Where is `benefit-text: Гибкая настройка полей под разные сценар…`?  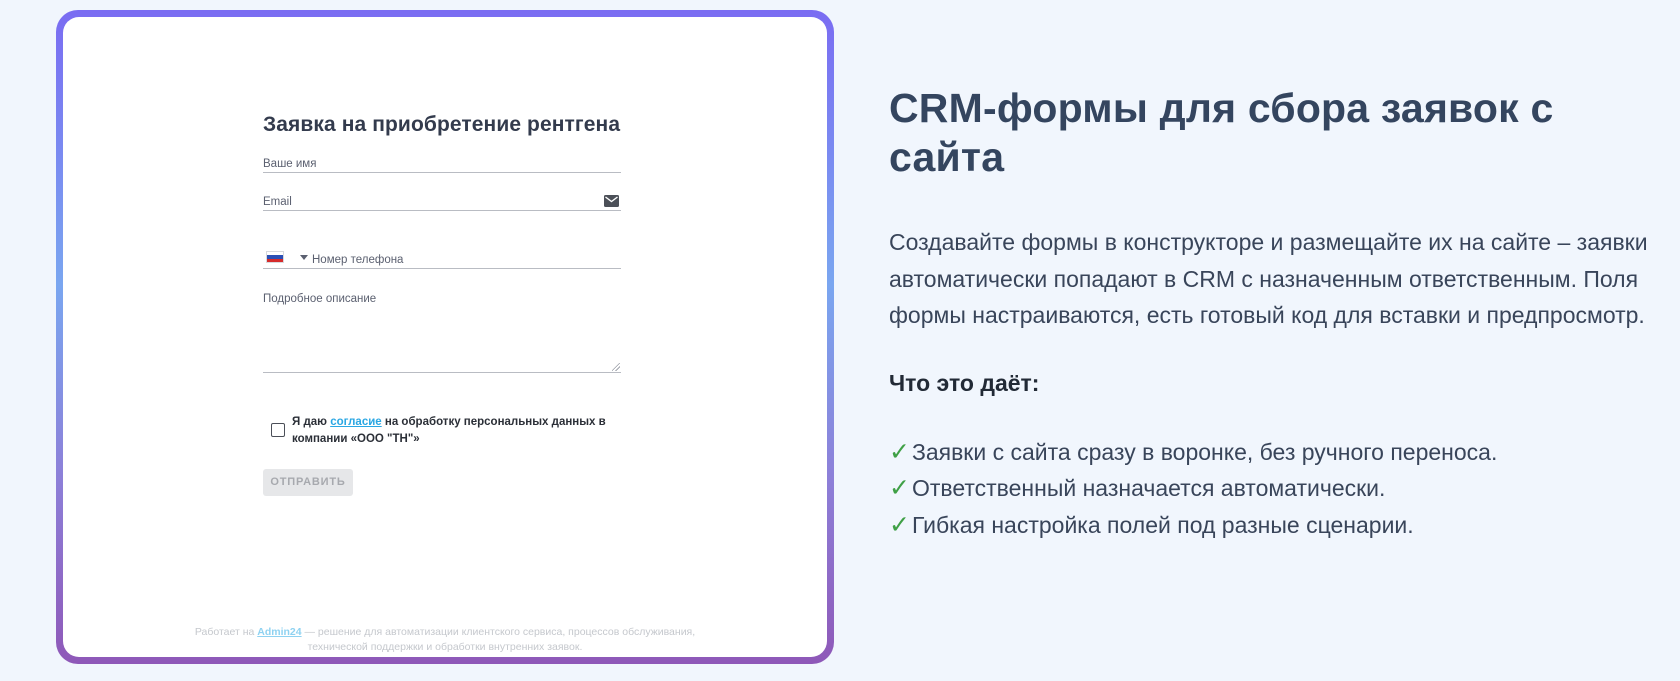
benefit-text: Гибкая настройка полей под разные сценар… is located at coordinates (1162, 524).